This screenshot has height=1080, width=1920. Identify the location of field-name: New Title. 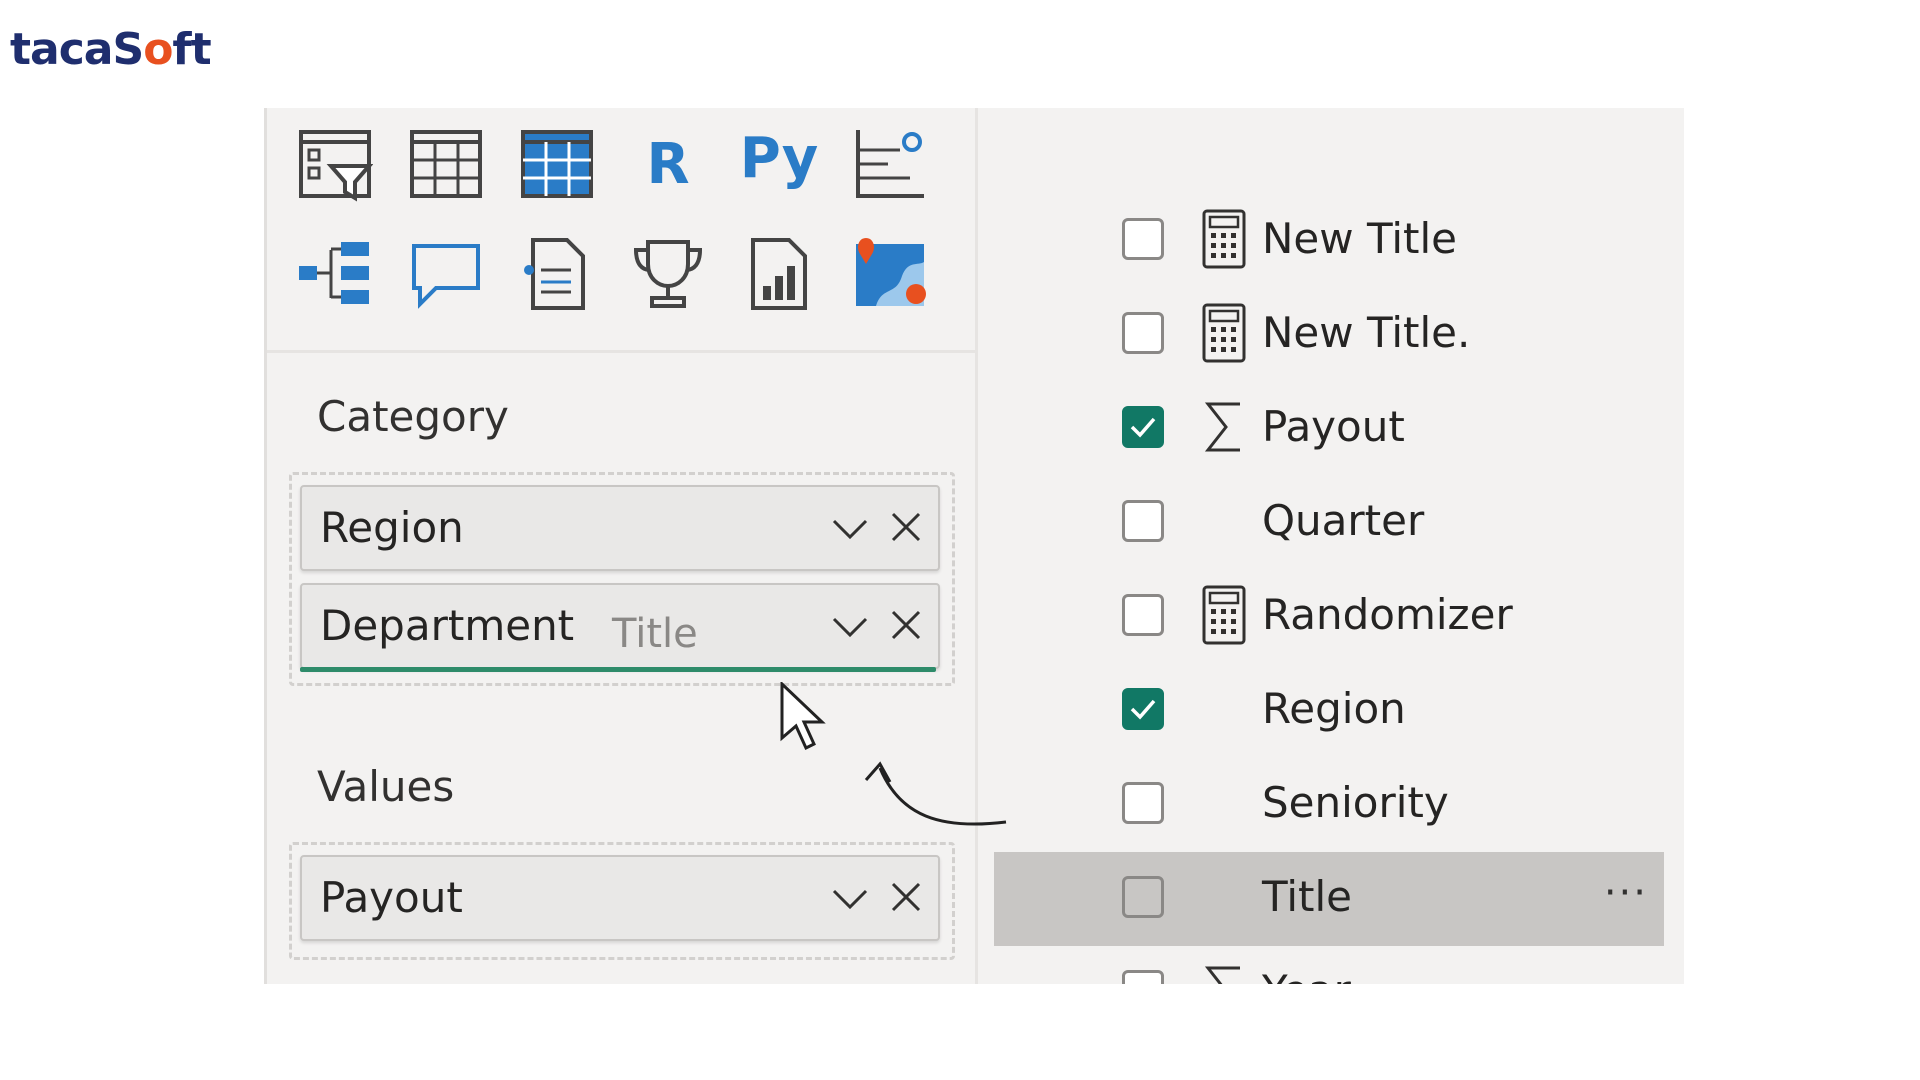
(1359, 238).